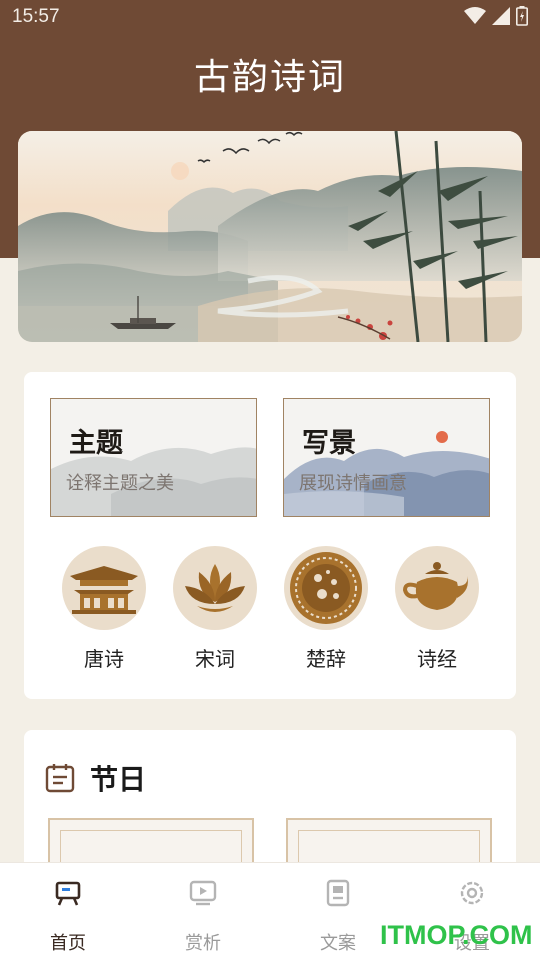  Describe the element at coordinates (36, 16) in the screenshot. I see `status-time: 15:57` at that location.